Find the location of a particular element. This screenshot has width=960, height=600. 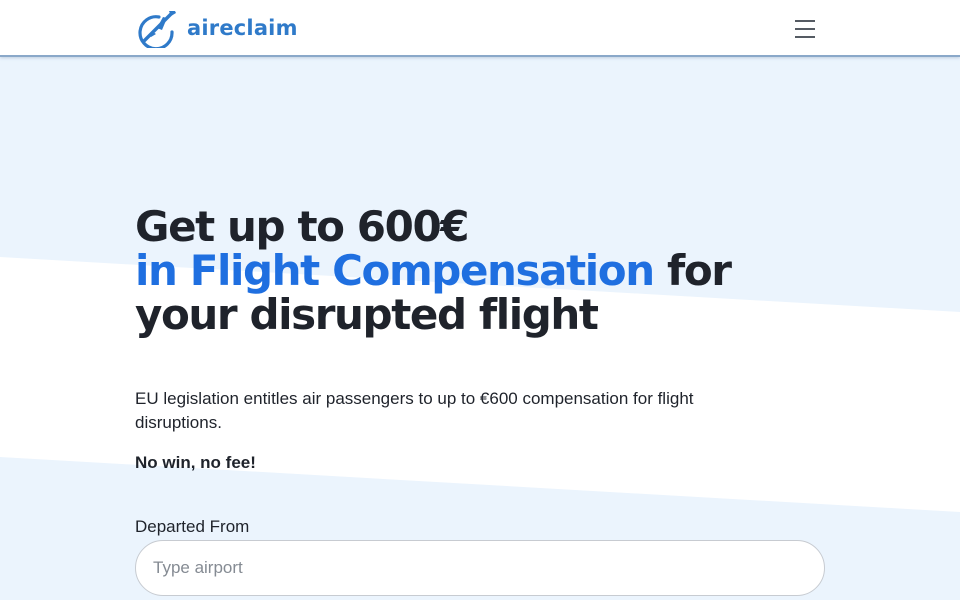

departed-from-label: Departed From is located at coordinates (192, 526).